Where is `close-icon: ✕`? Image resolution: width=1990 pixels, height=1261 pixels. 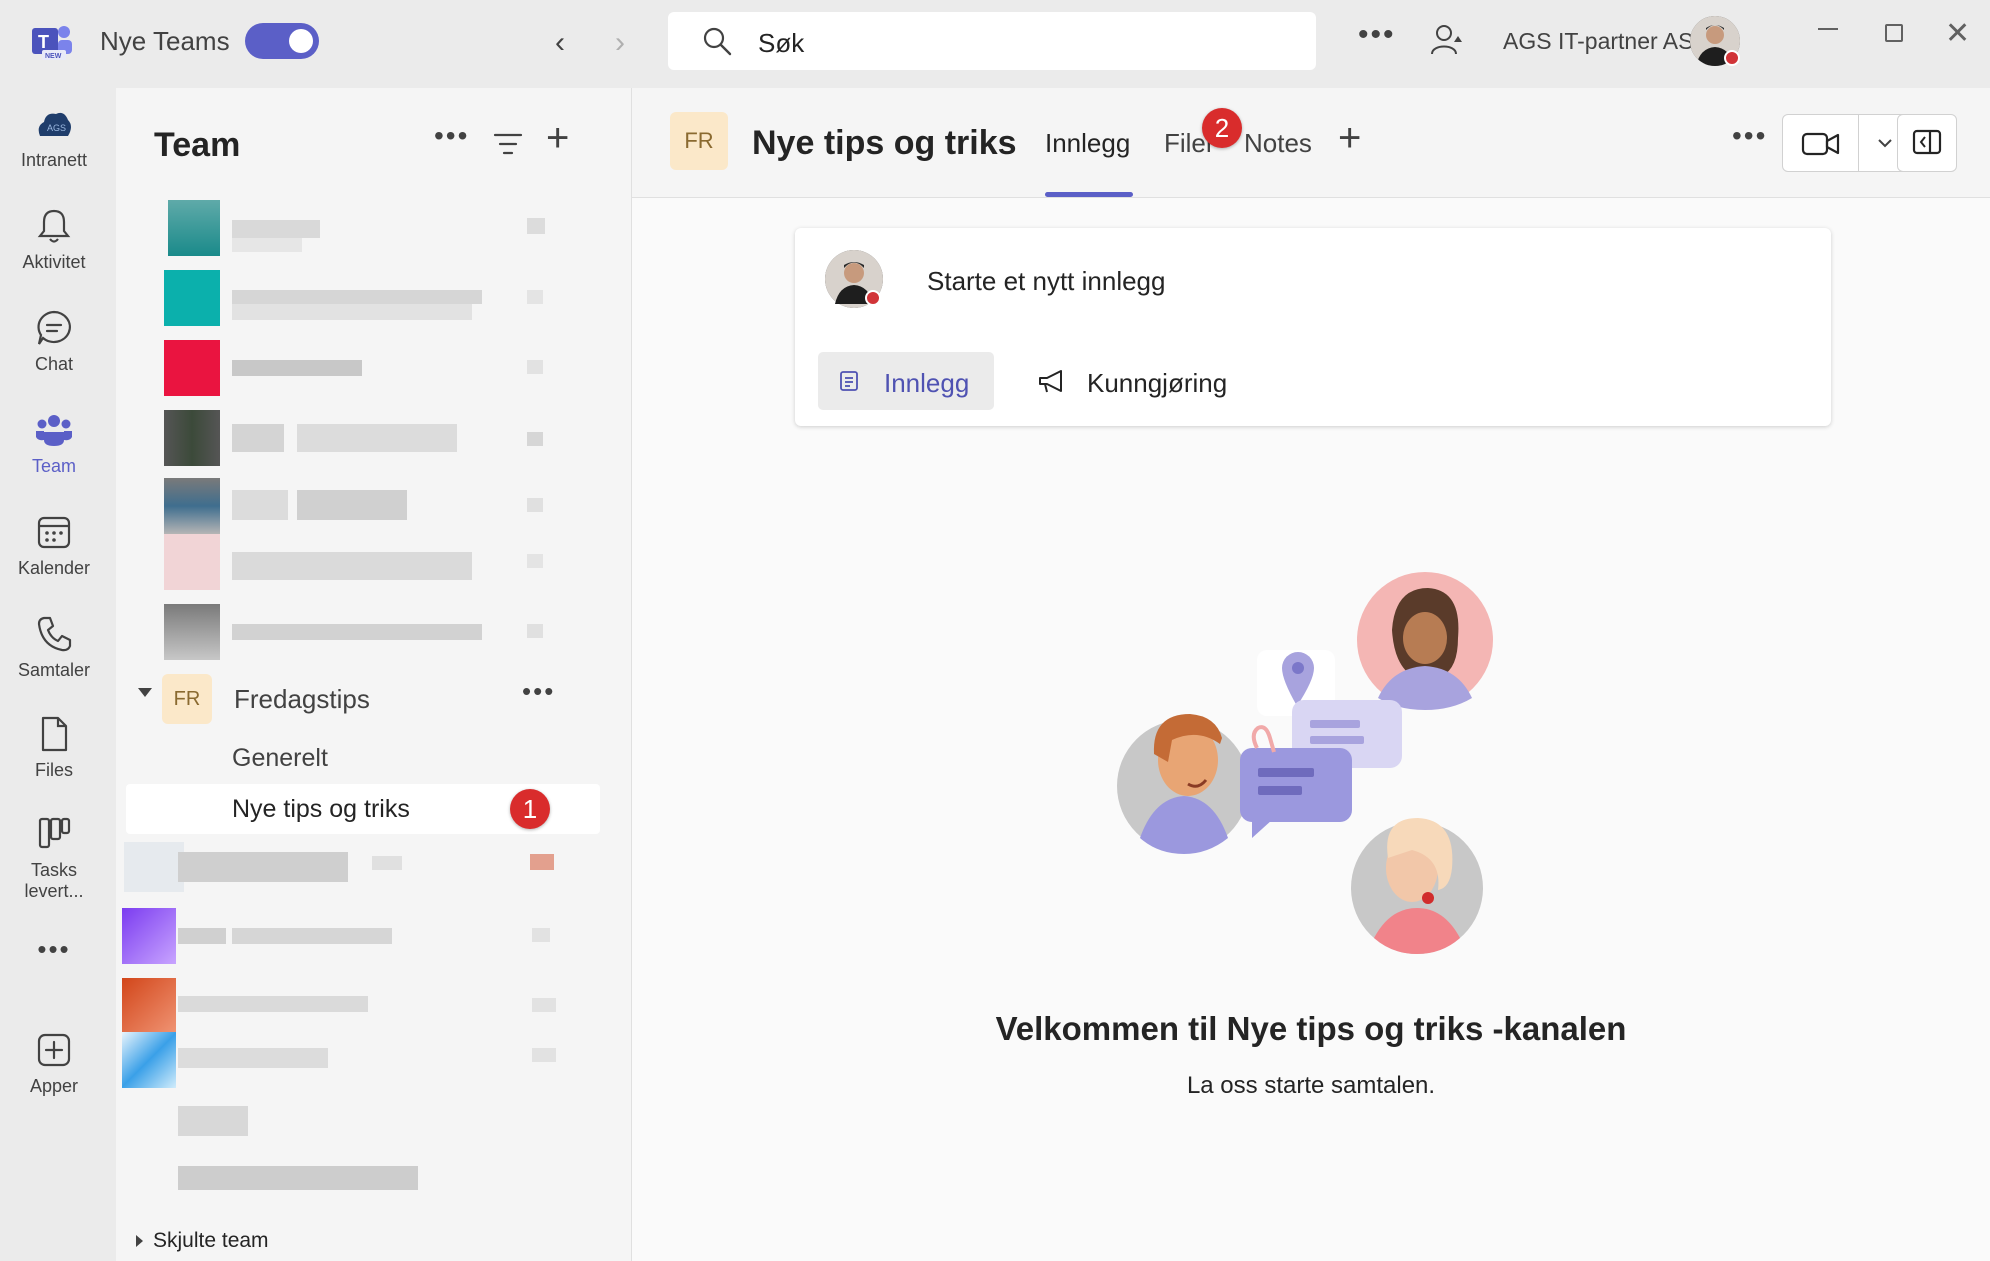
close-icon: ✕ is located at coordinates (1957, 33).